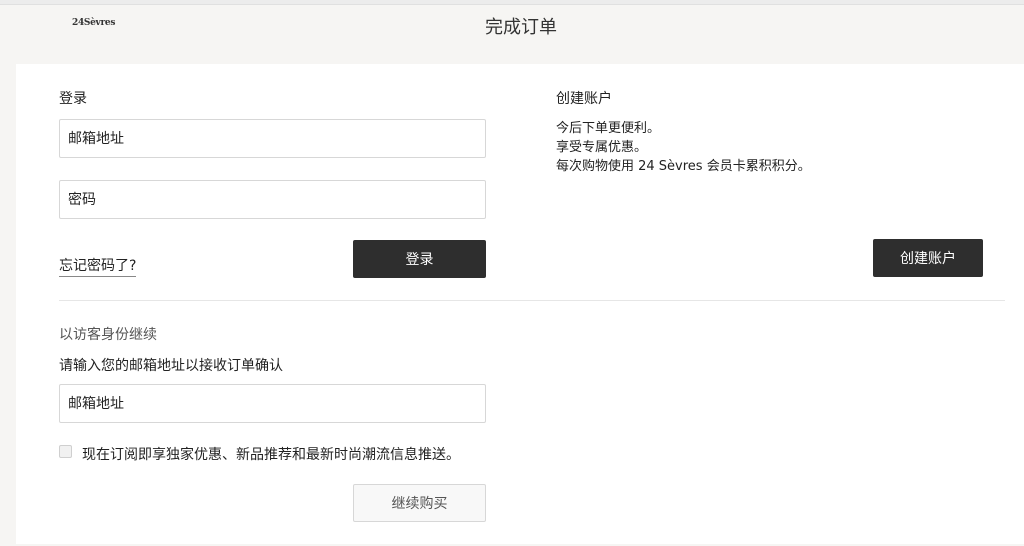  Describe the element at coordinates (65, 451) in the screenshot. I see `newsletter-checkbox` at that location.